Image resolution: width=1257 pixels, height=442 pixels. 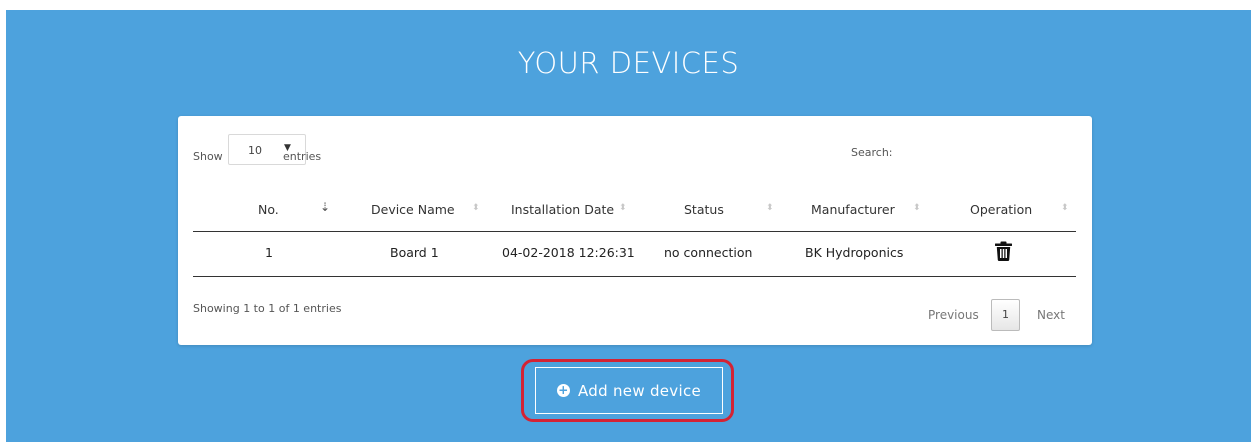 I want to click on header-divider, so click(x=634, y=231).